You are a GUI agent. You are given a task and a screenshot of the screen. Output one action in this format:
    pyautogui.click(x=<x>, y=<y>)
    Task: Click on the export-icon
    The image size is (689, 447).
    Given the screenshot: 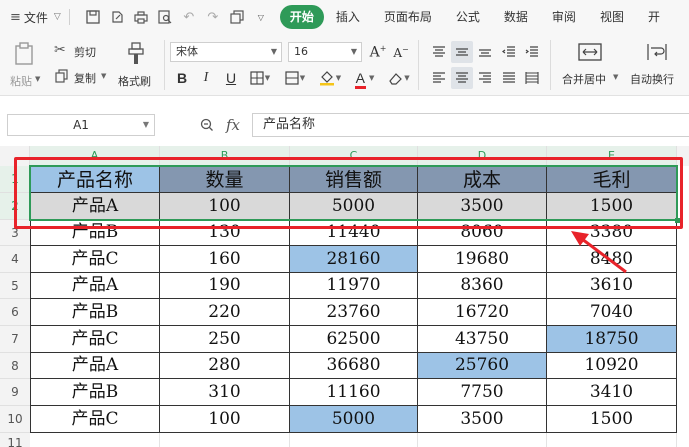 What is the action you would take?
    pyautogui.click(x=117, y=17)
    